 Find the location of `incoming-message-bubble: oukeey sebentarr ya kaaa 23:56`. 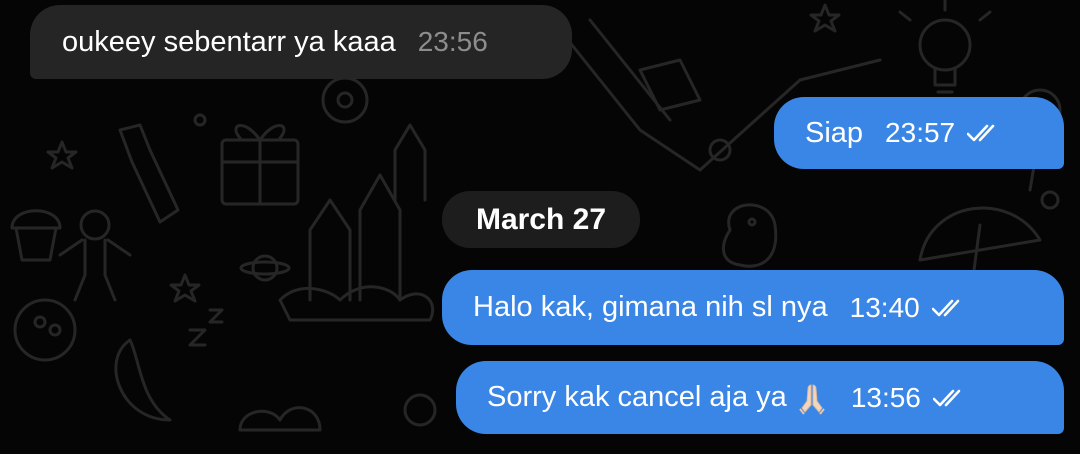

incoming-message-bubble: oukeey sebentarr ya kaaa 23:56 is located at coordinates (301, 42).